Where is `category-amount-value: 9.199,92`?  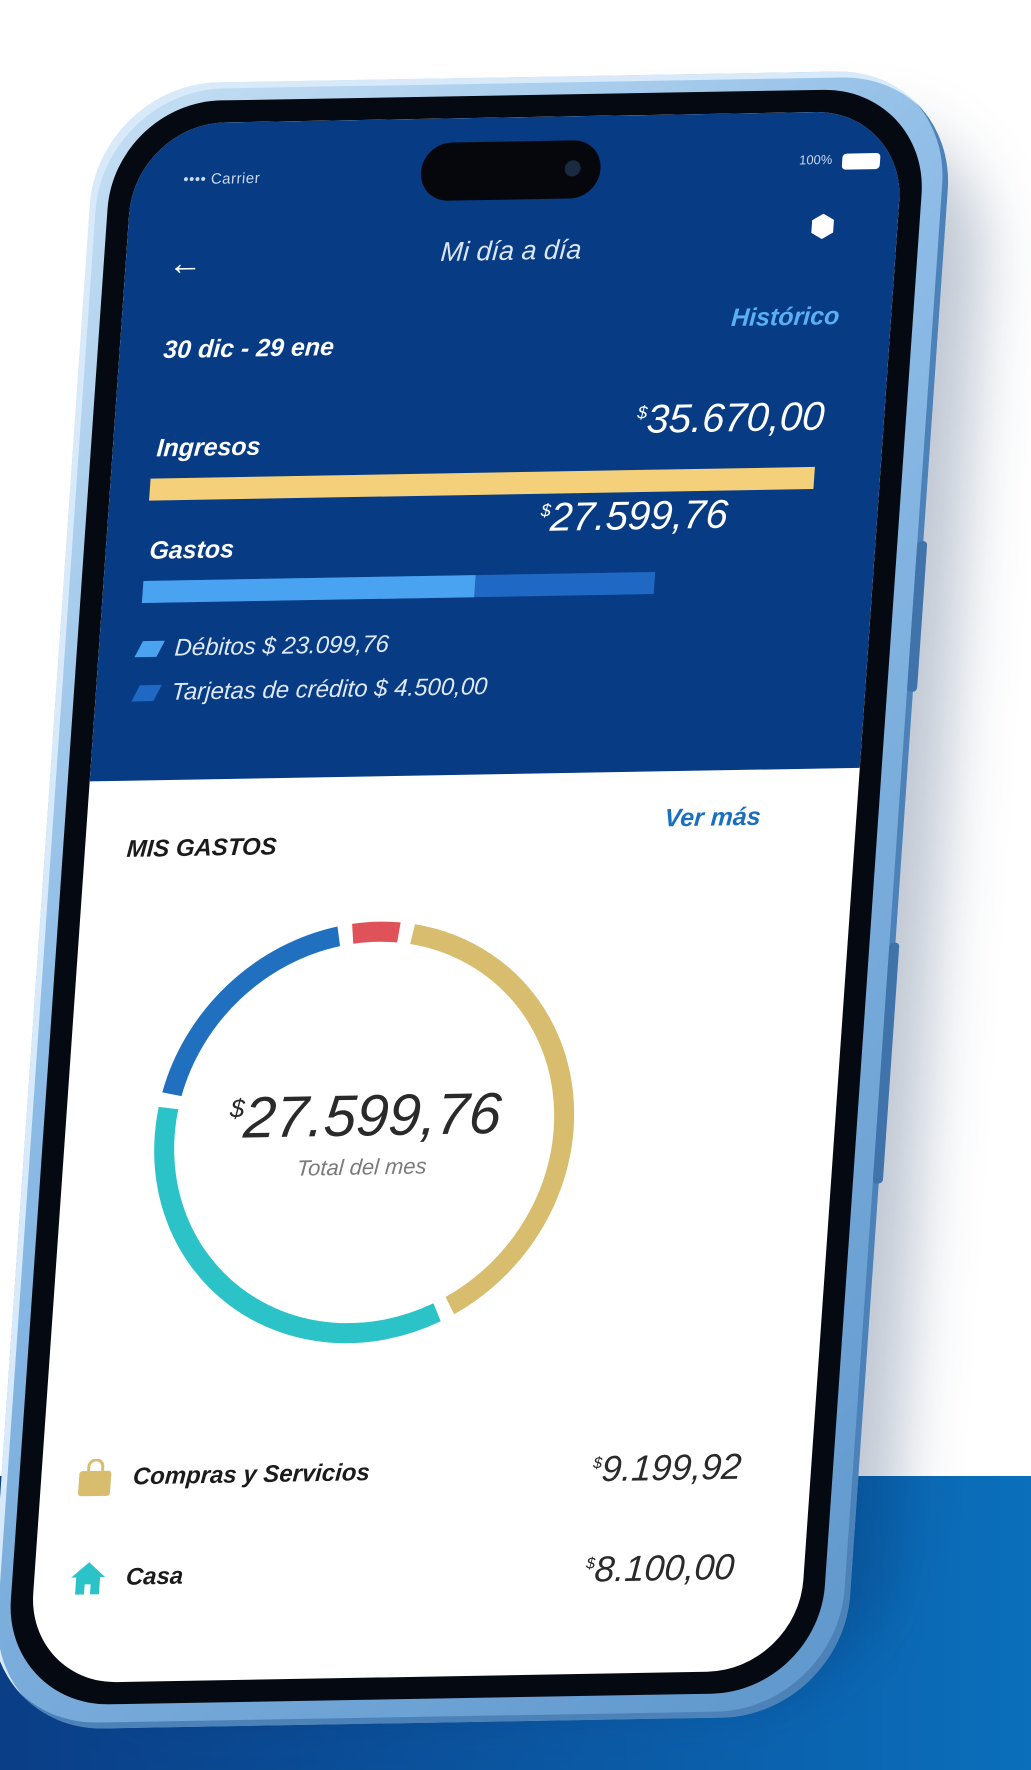
category-amount-value: 9.199,92 is located at coordinates (671, 1467).